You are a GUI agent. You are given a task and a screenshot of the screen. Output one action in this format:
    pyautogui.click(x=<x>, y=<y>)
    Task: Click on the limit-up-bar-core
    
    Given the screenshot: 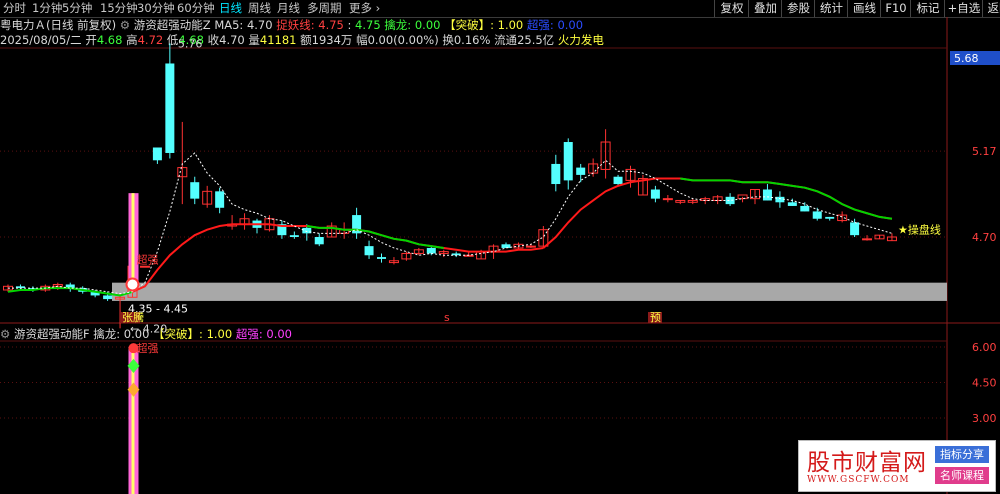 What is the action you would take?
    pyautogui.click(x=133, y=241)
    